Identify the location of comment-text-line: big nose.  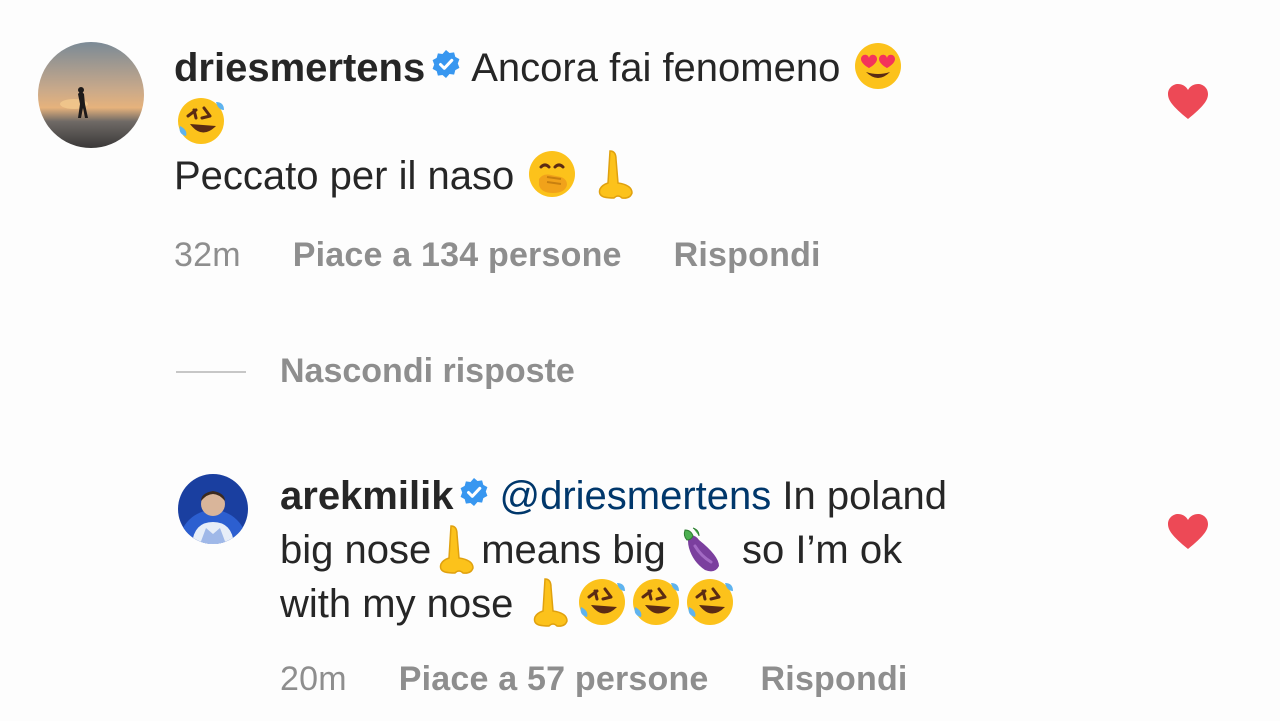
(356, 550).